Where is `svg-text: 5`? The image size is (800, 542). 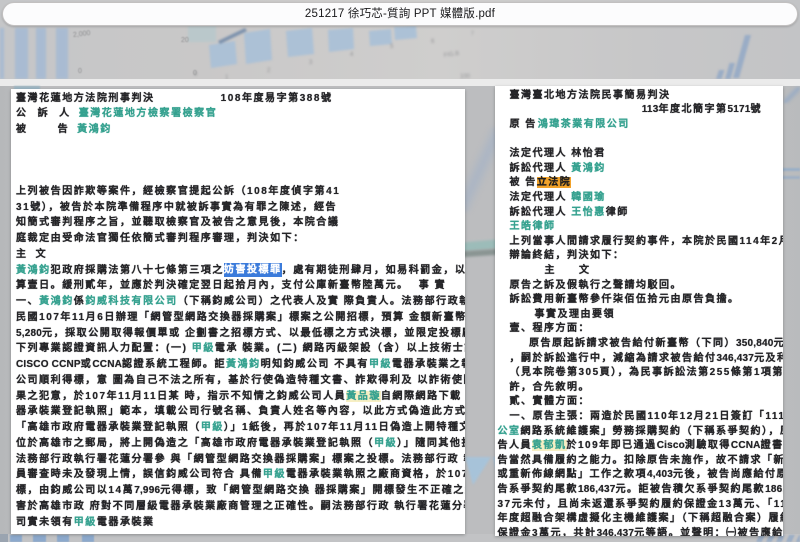 svg-text: 5 is located at coordinates (392, 47).